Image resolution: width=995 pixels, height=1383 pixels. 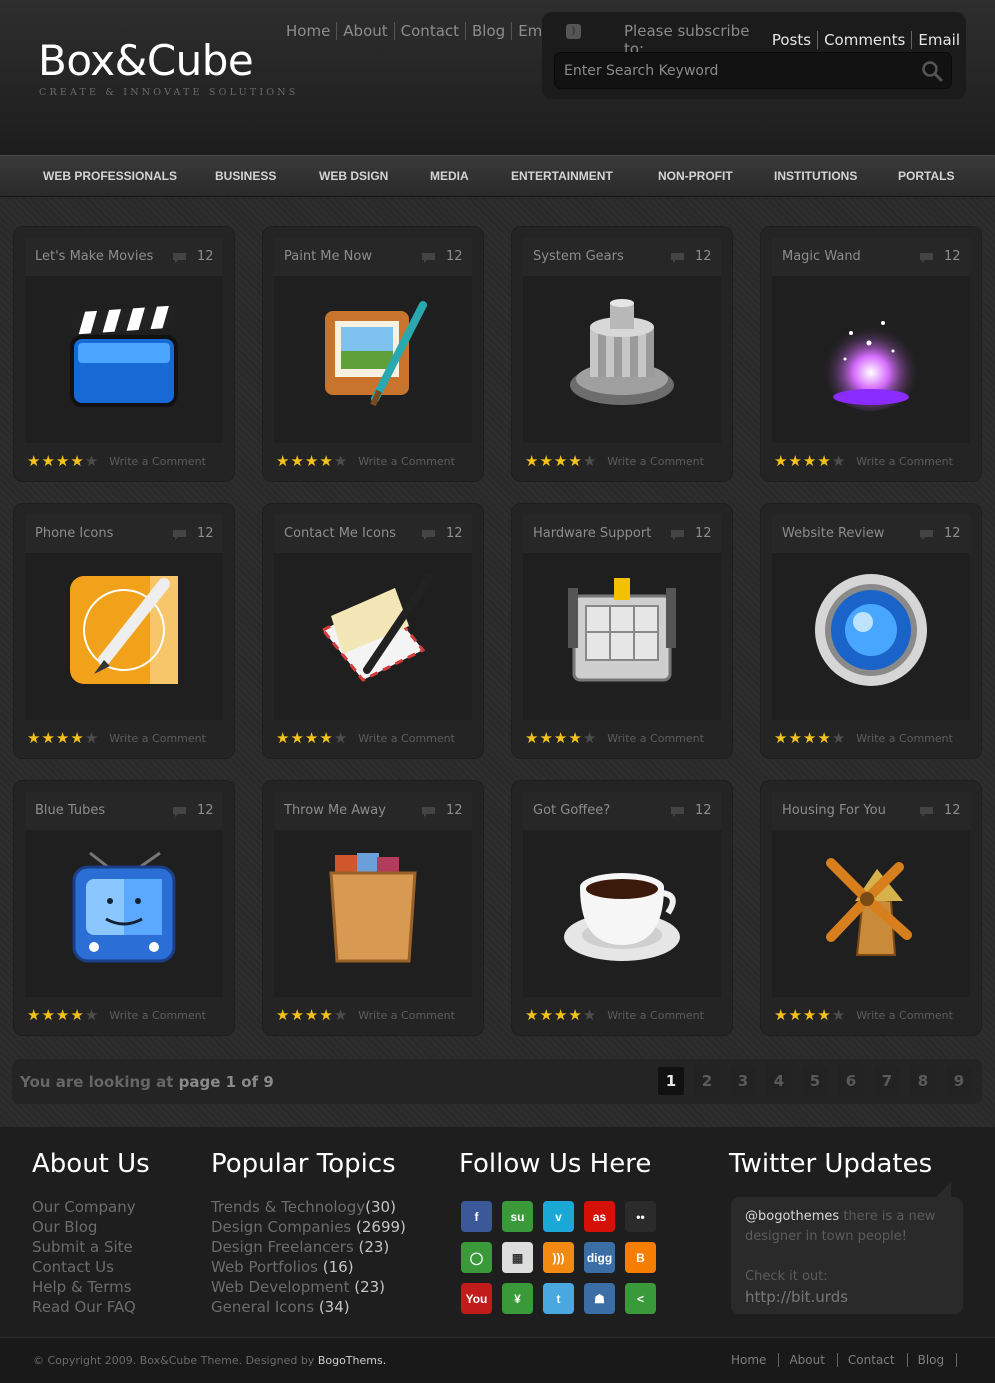 What do you see at coordinates (84, 1267) in the screenshot?
I see `about-link-contact: Contact Us` at bounding box center [84, 1267].